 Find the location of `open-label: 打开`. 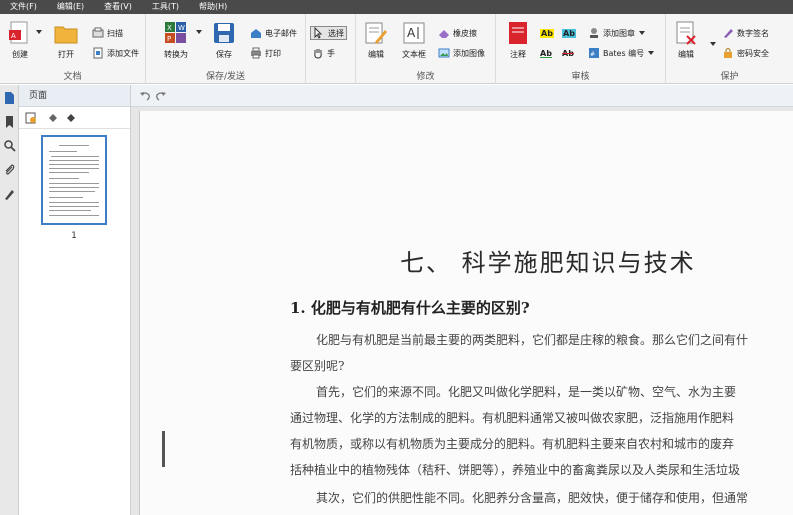

open-label: 打开 is located at coordinates (66, 54).